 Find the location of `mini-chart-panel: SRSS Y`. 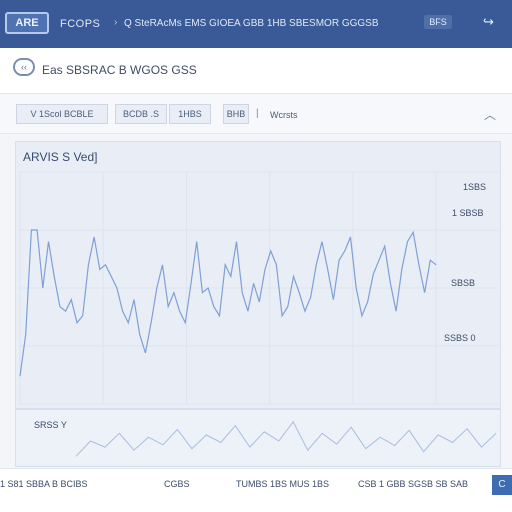

mini-chart-panel: SRSS Y is located at coordinates (258, 438).